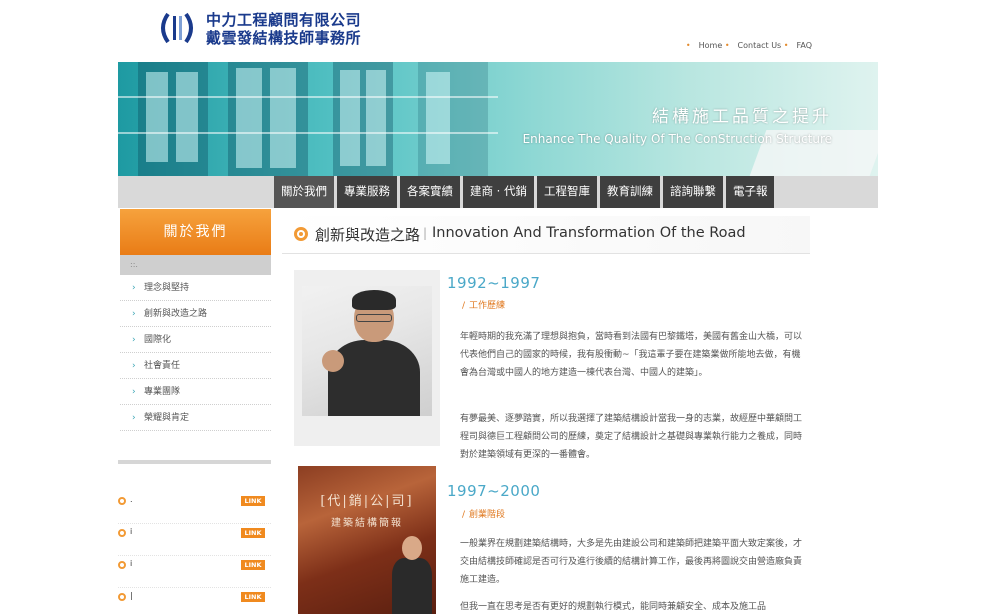 This screenshot has height=614, width=1000. What do you see at coordinates (494, 283) in the screenshot?
I see `section1-year: 1992~1997` at bounding box center [494, 283].